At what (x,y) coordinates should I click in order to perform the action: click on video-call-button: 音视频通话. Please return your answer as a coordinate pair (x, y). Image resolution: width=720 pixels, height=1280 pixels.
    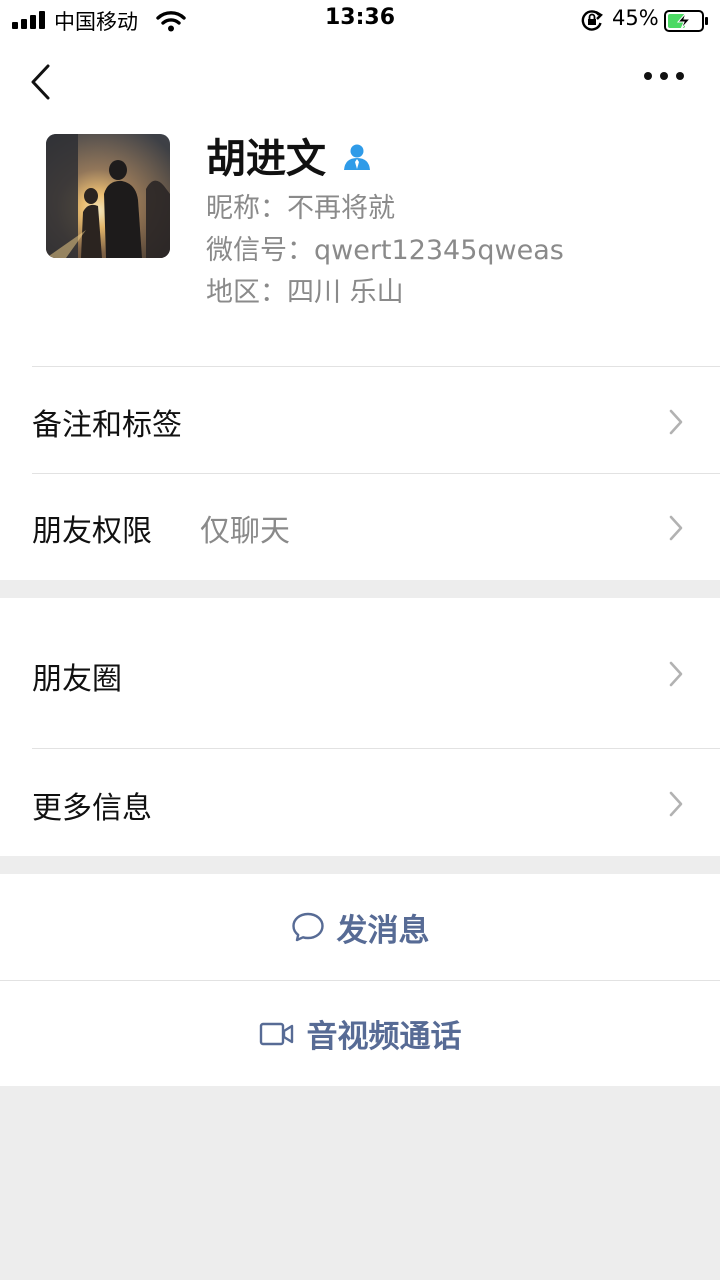
    Looking at the image, I should click on (360, 1033).